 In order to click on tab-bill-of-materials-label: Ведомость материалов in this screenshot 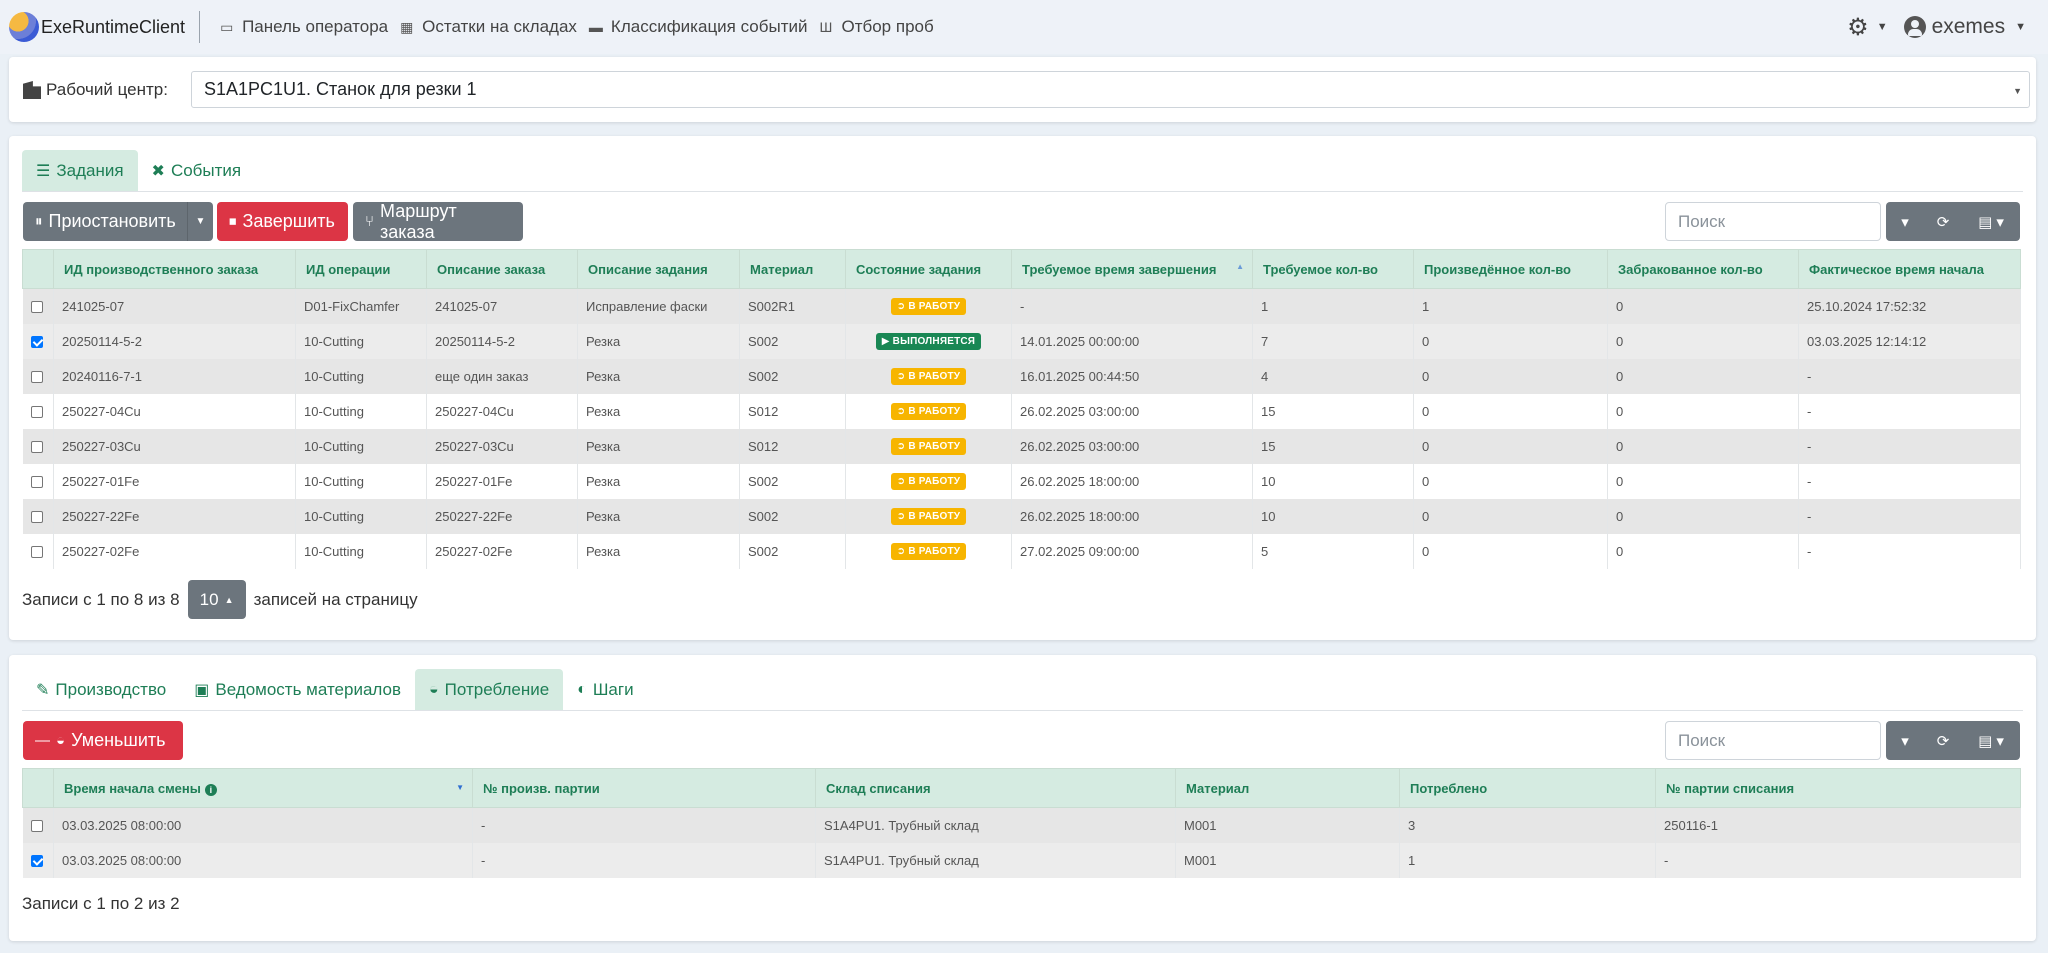, I will do `click(308, 689)`.